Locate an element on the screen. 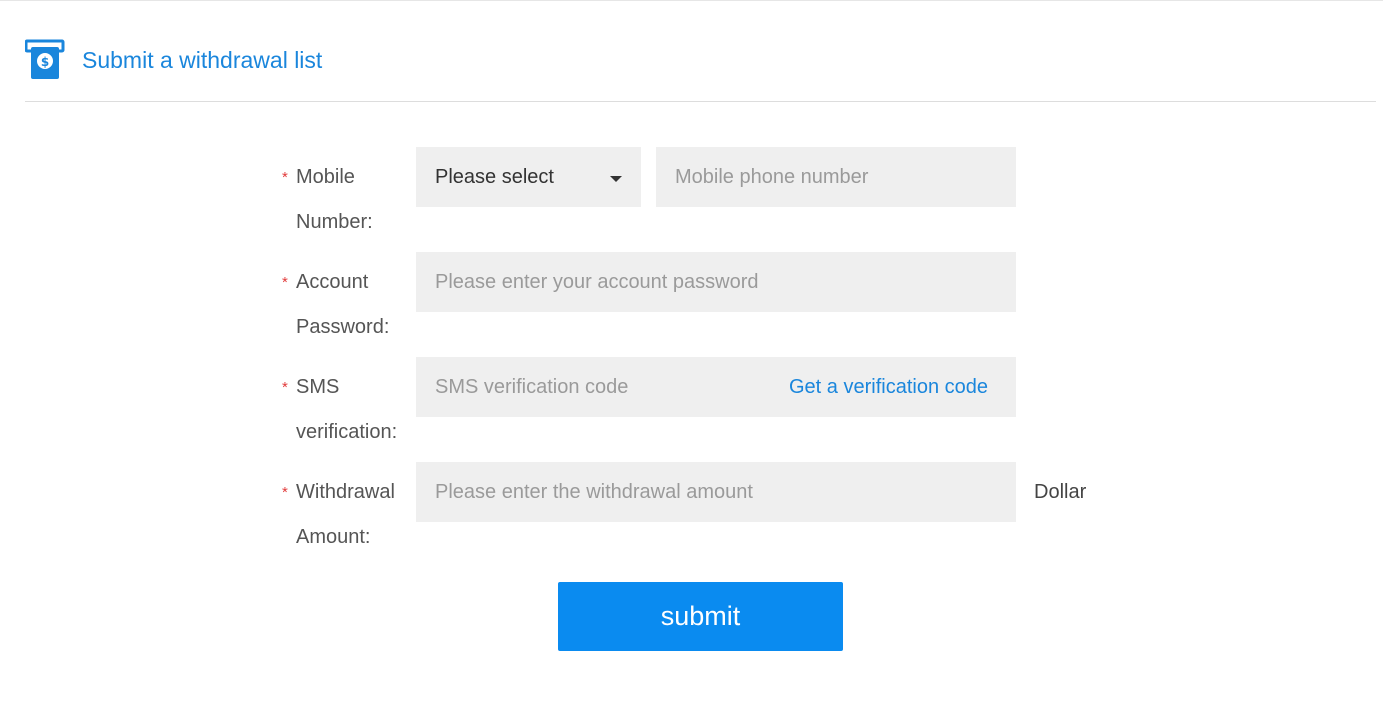  mobile-number-label: * Mobile Number: is located at coordinates (347, 190).